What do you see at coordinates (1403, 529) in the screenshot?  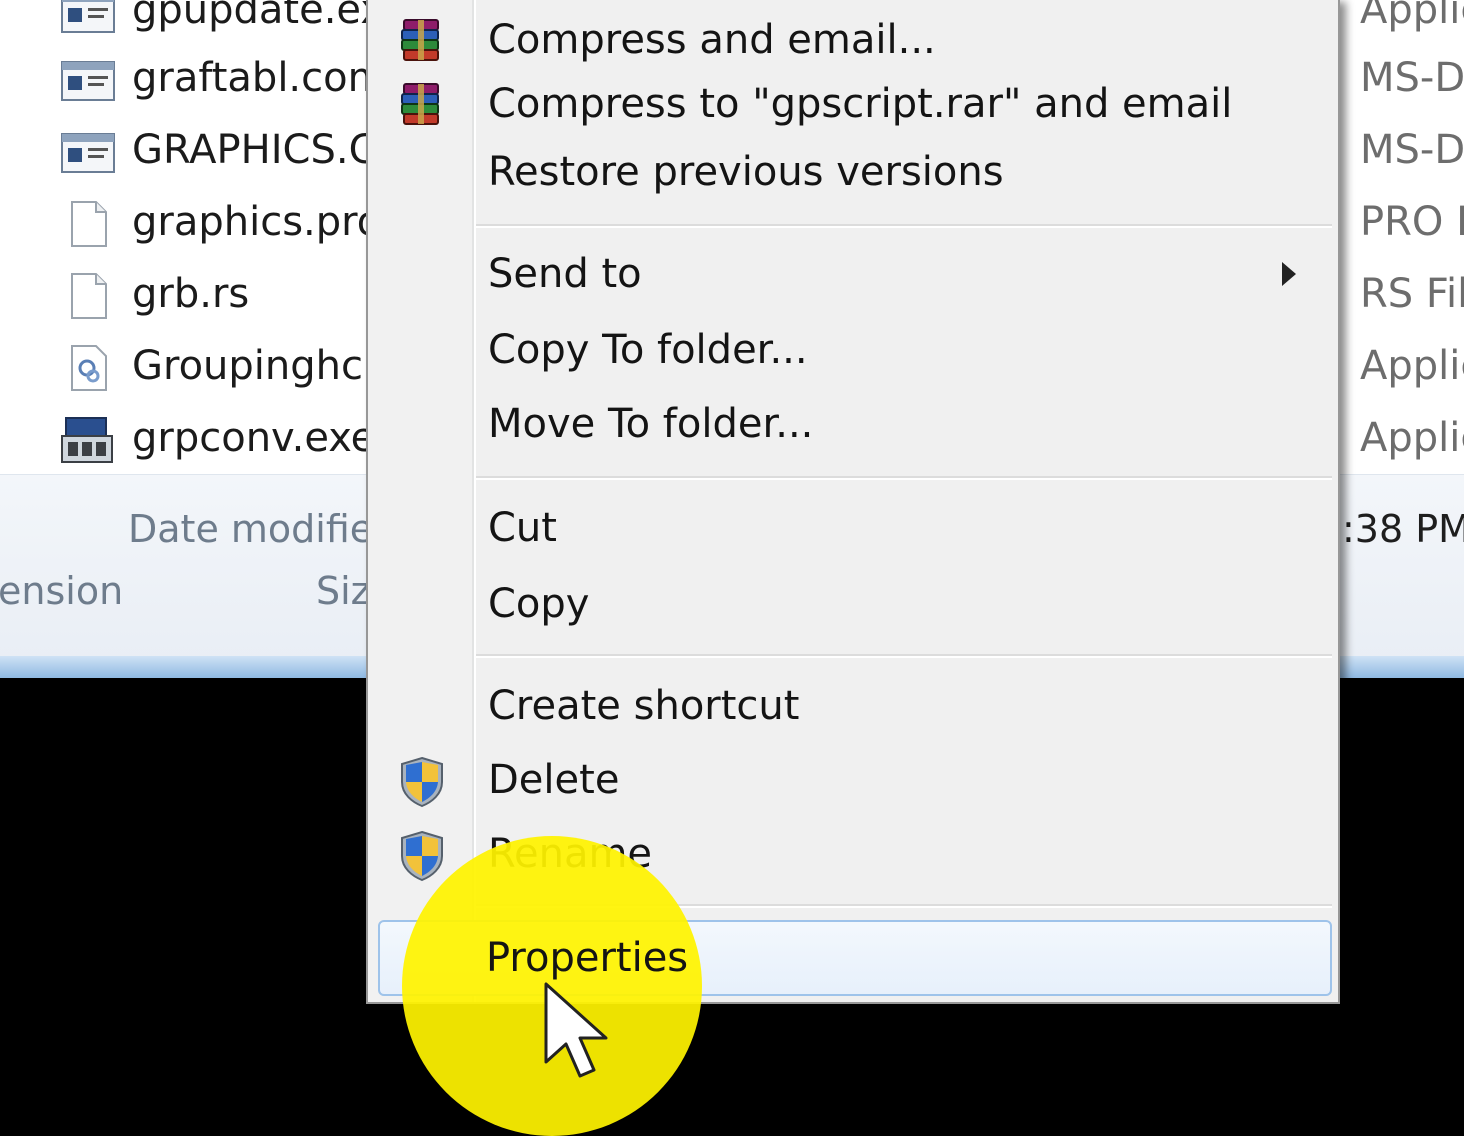 I see `date-modified-value: :38 PM` at bounding box center [1403, 529].